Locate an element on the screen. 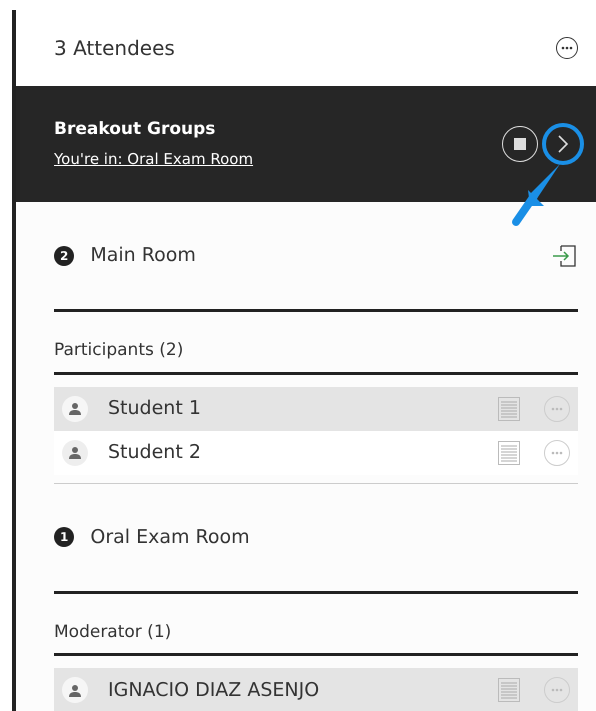 The image size is (596, 711). more-options-button is located at coordinates (567, 48).